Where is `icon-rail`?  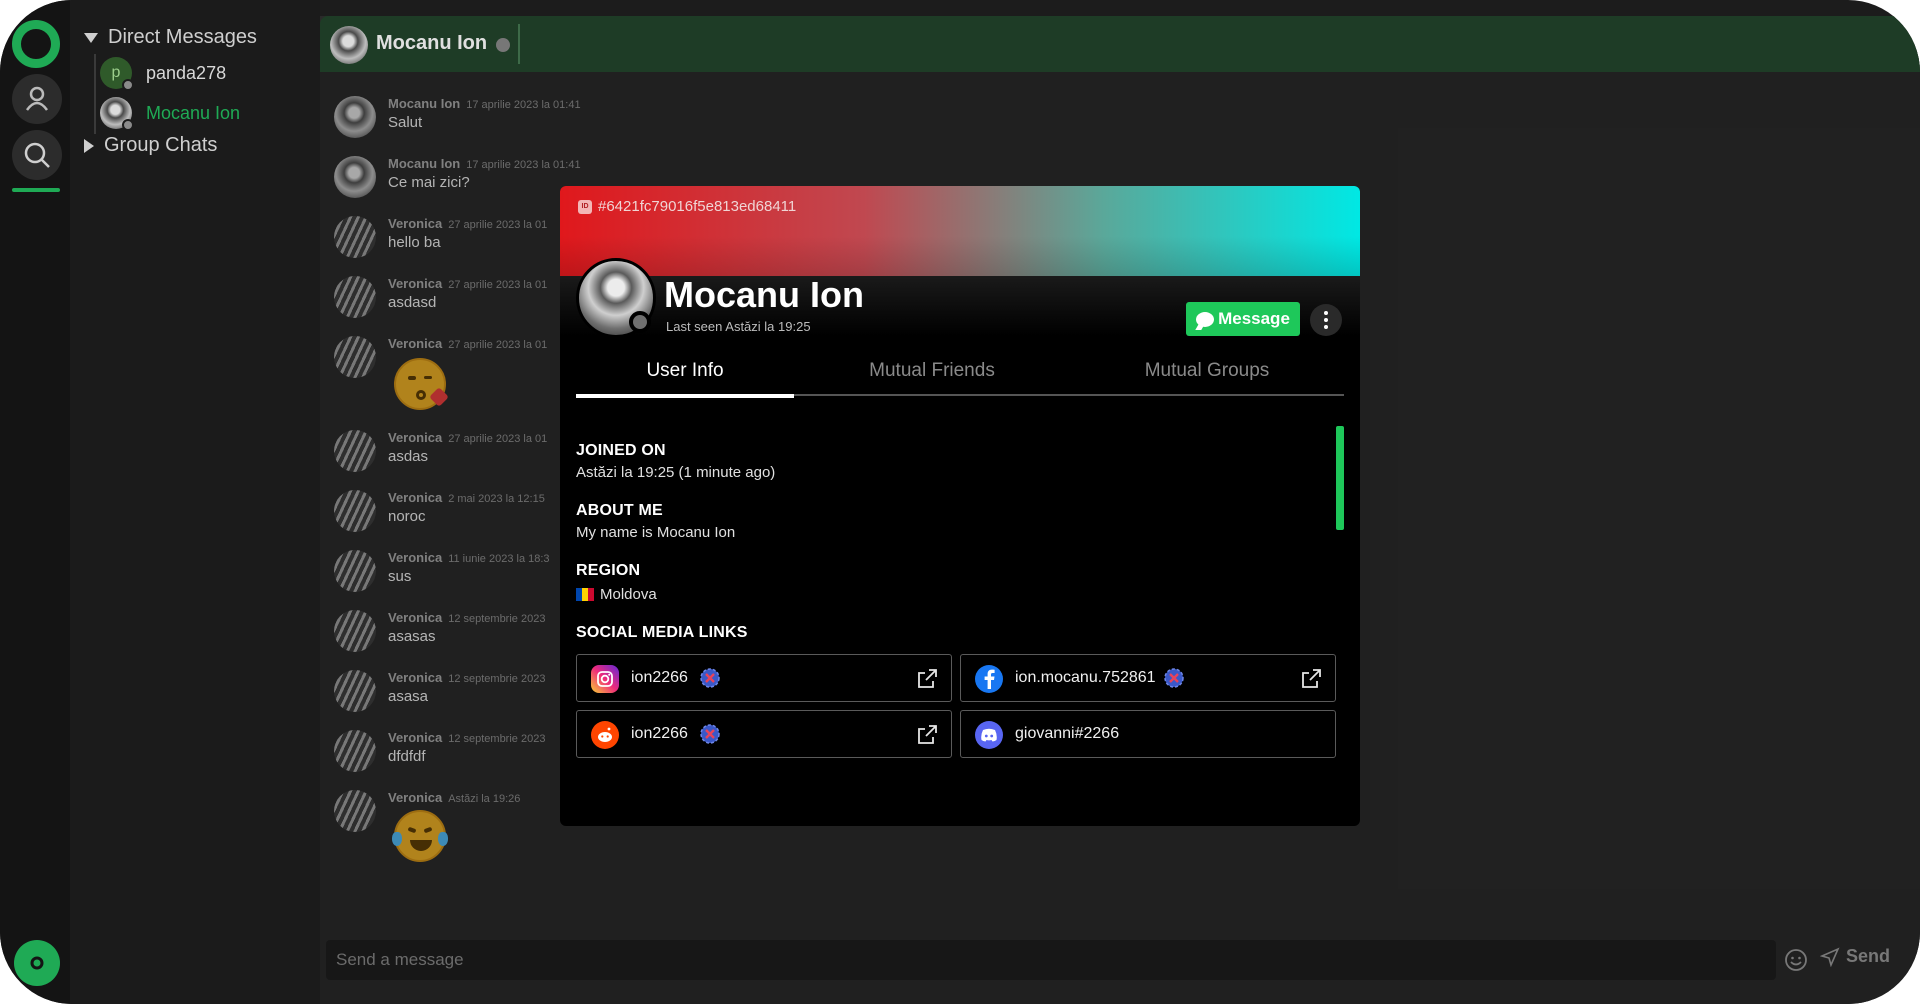 icon-rail is located at coordinates (35, 502).